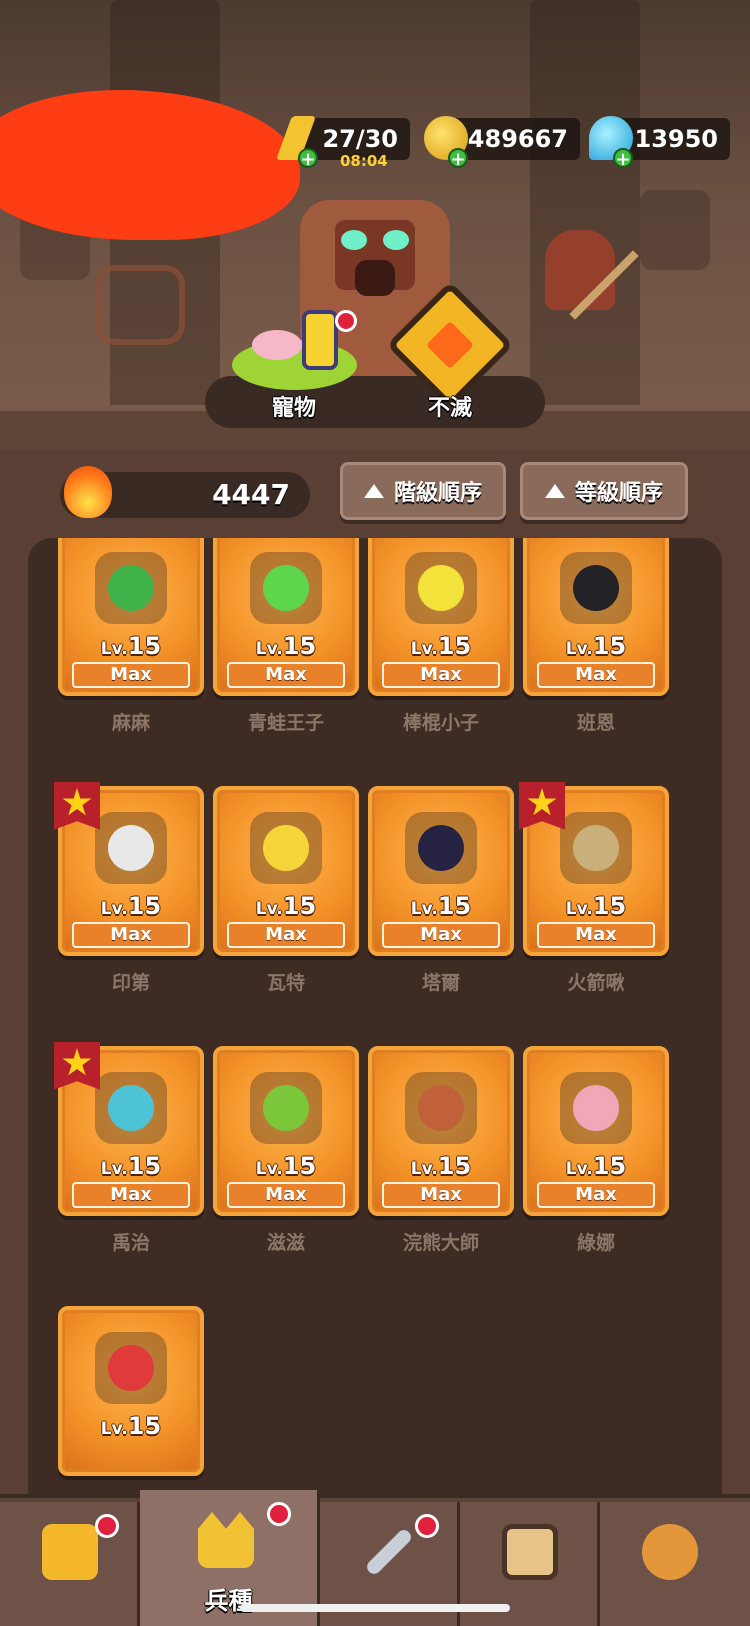 Image resolution: width=750 pixels, height=1626 pixels. I want to click on card-icon, so click(530, 1552).